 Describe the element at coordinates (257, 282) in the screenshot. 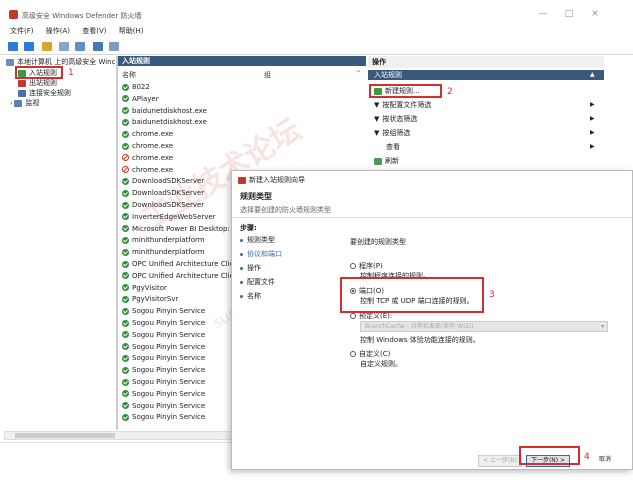

I see `step-profile: 配置文件` at that location.